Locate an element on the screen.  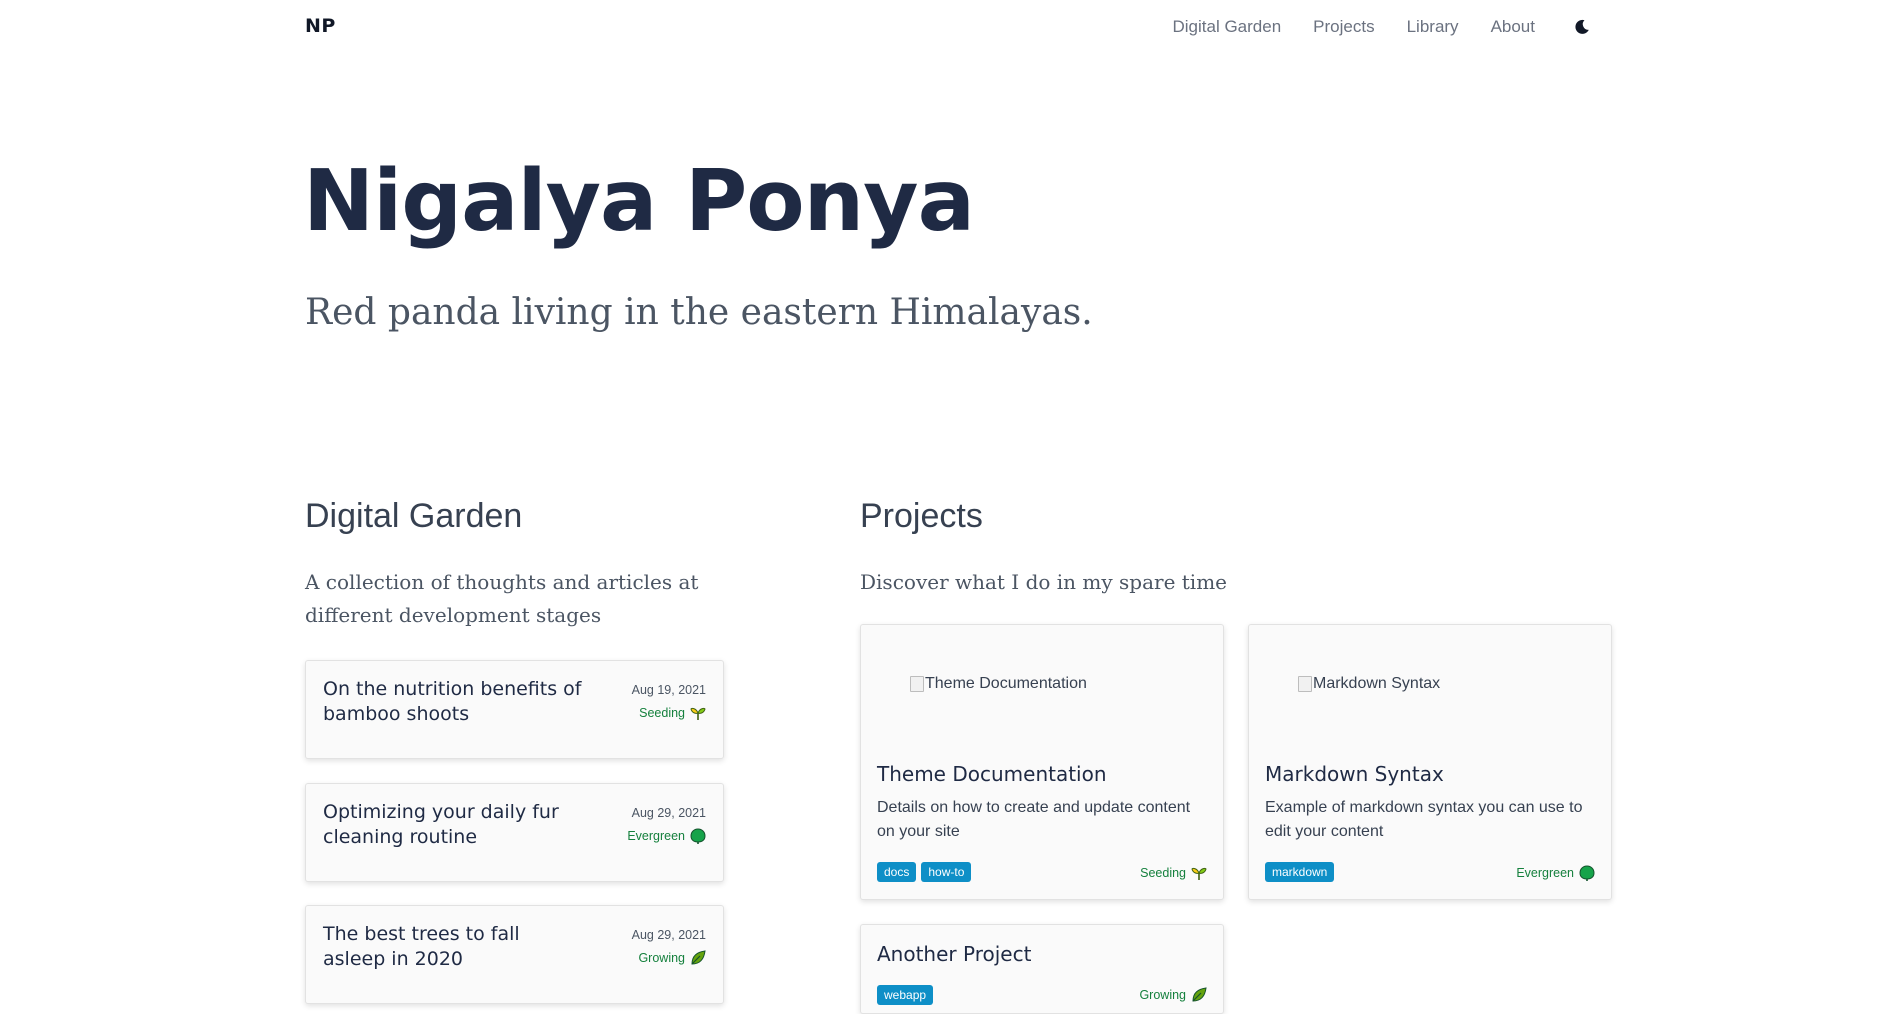
image-alt-text: Markdown Syntax is located at coordinates (1377, 683).